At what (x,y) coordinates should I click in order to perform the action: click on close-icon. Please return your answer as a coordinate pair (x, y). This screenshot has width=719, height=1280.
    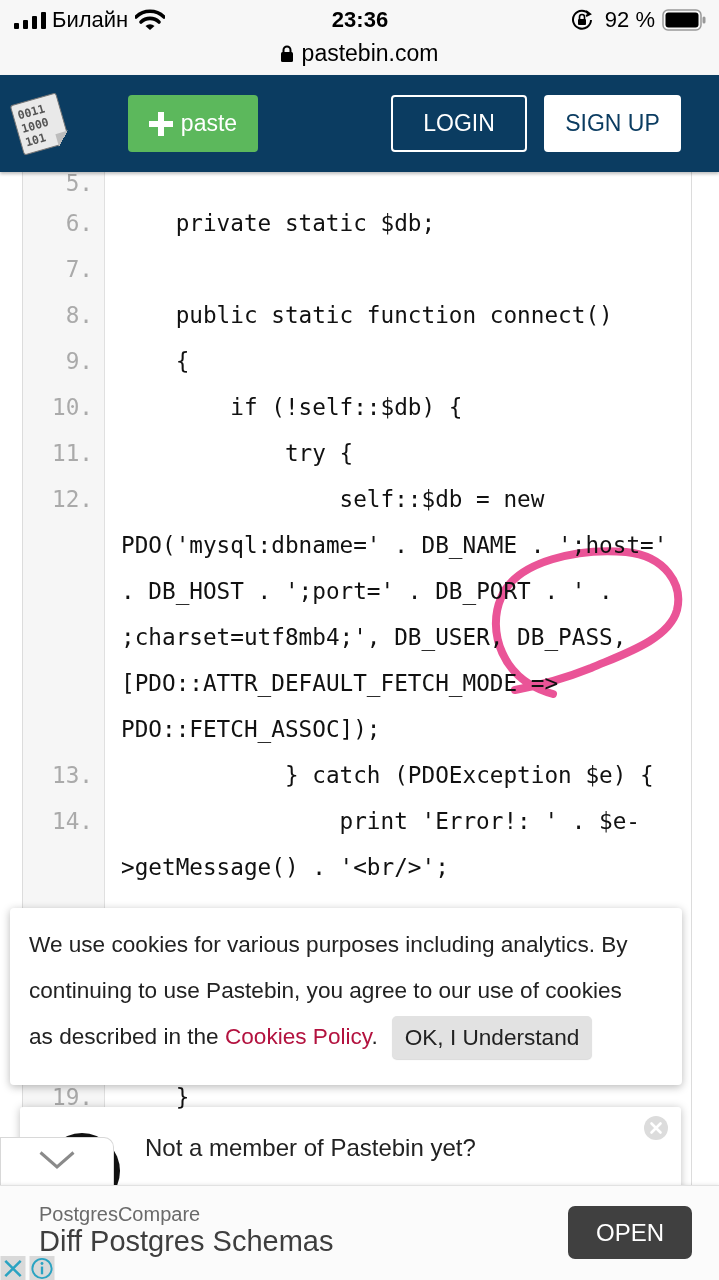
    Looking at the image, I should click on (656, 1128).